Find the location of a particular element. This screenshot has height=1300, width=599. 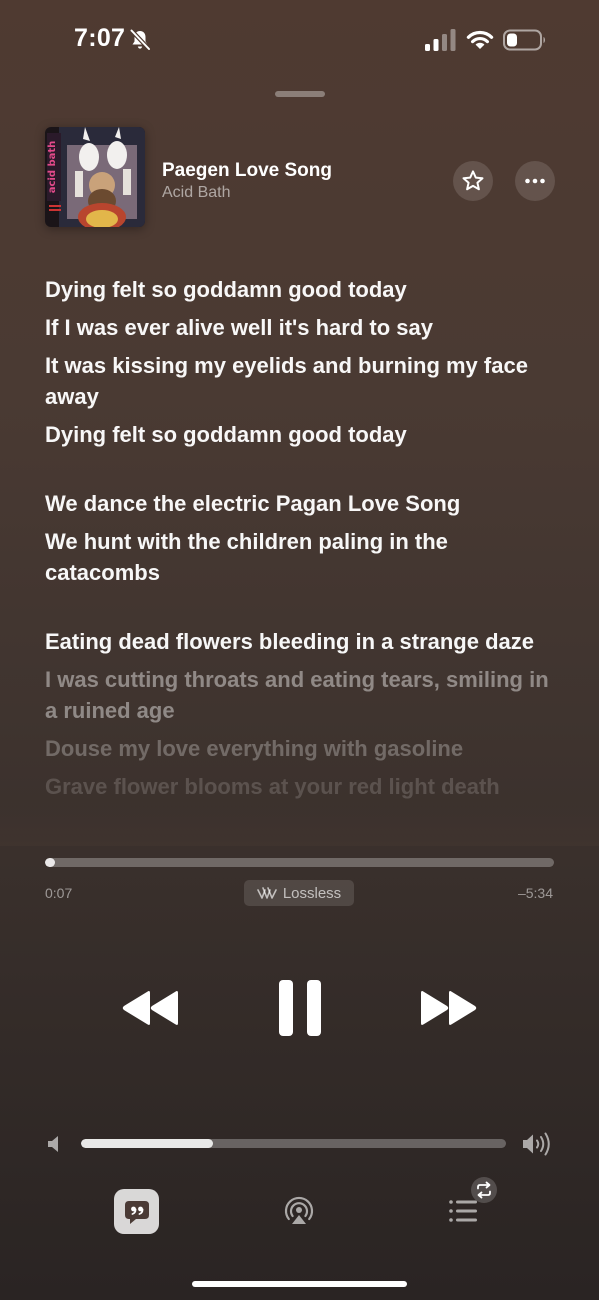

lyrics-quote-icon is located at coordinates (136, 1212).